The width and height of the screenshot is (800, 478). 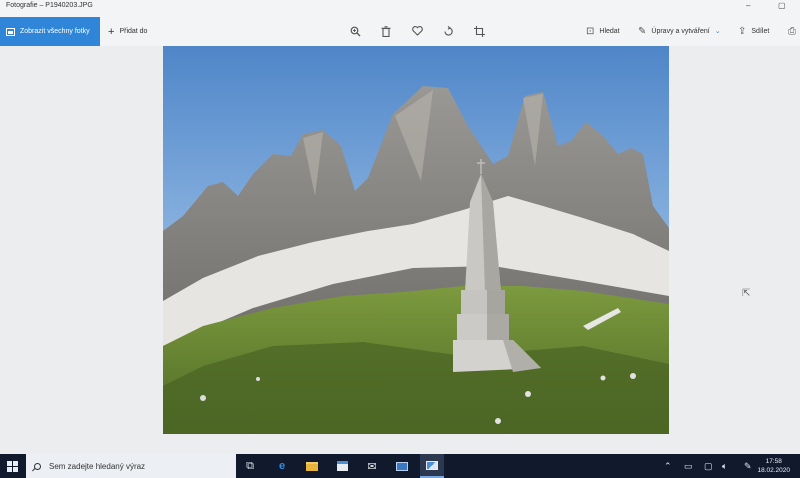 I want to click on window-title: Fotografie – P1940203.JPG, so click(x=49, y=5).